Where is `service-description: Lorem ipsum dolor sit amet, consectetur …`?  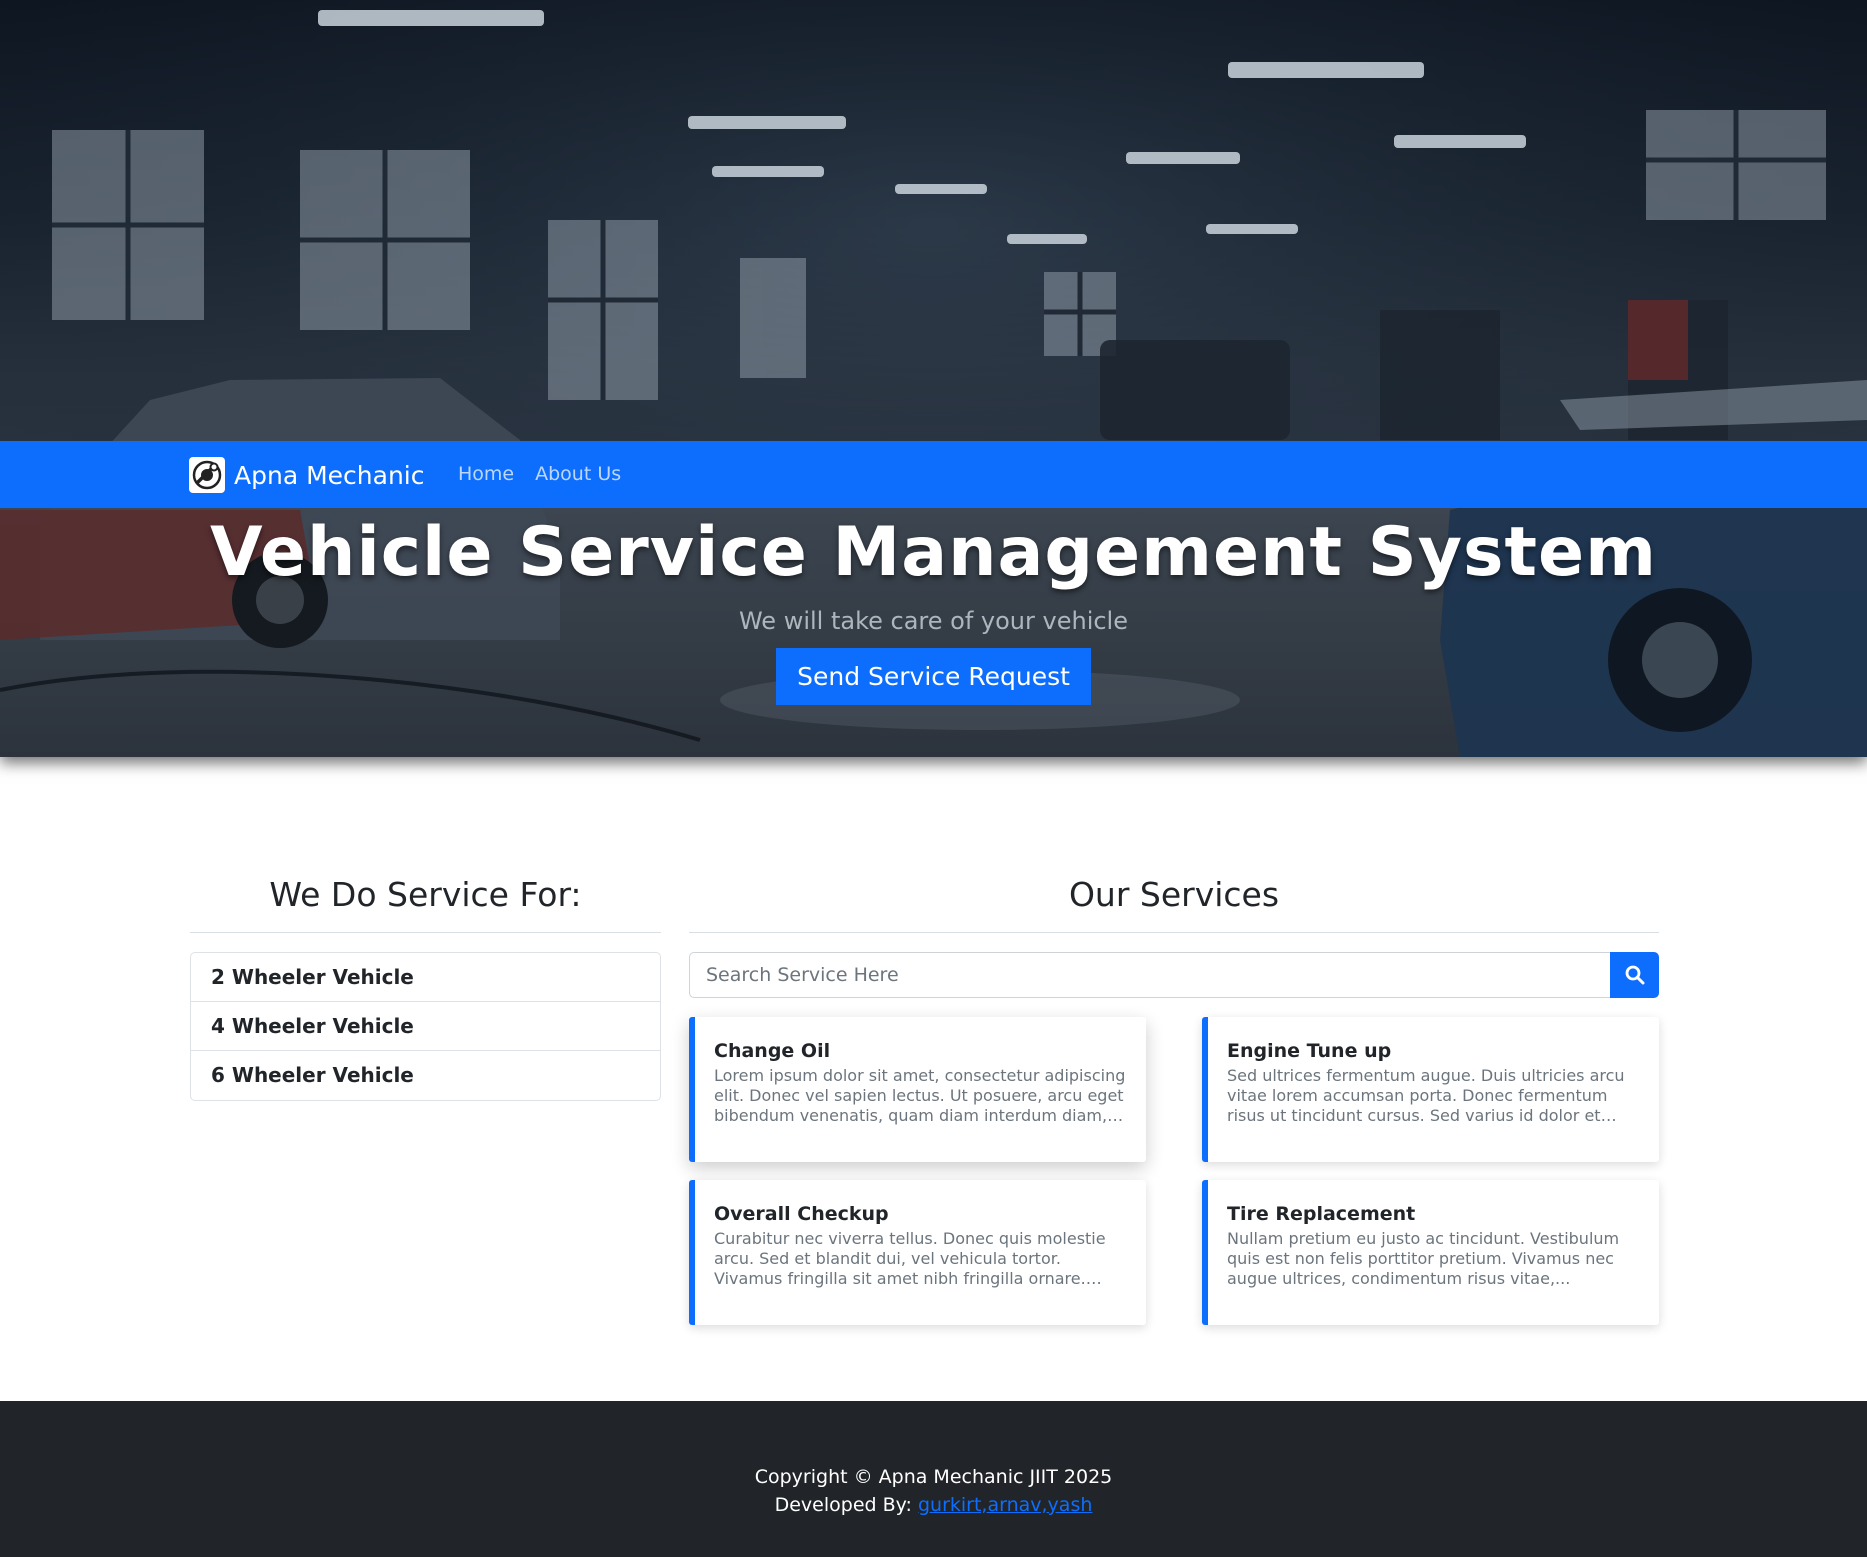
service-description: Lorem ipsum dolor sit amet, consectetur … is located at coordinates (920, 1095).